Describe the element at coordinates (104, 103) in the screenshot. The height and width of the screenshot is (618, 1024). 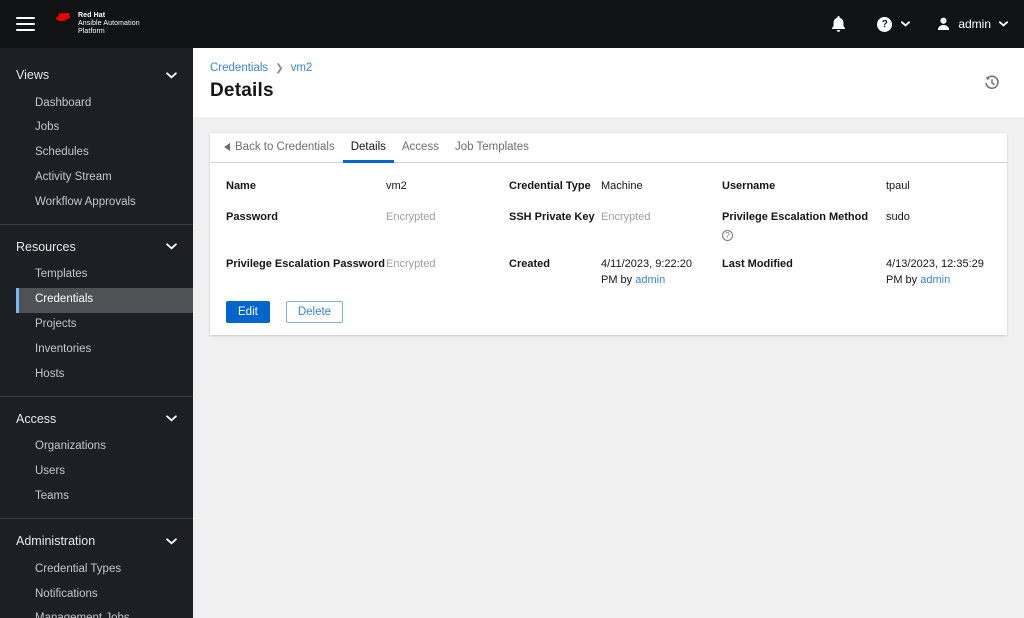
I see `sidebar-item-dashboard: Dashboard` at that location.